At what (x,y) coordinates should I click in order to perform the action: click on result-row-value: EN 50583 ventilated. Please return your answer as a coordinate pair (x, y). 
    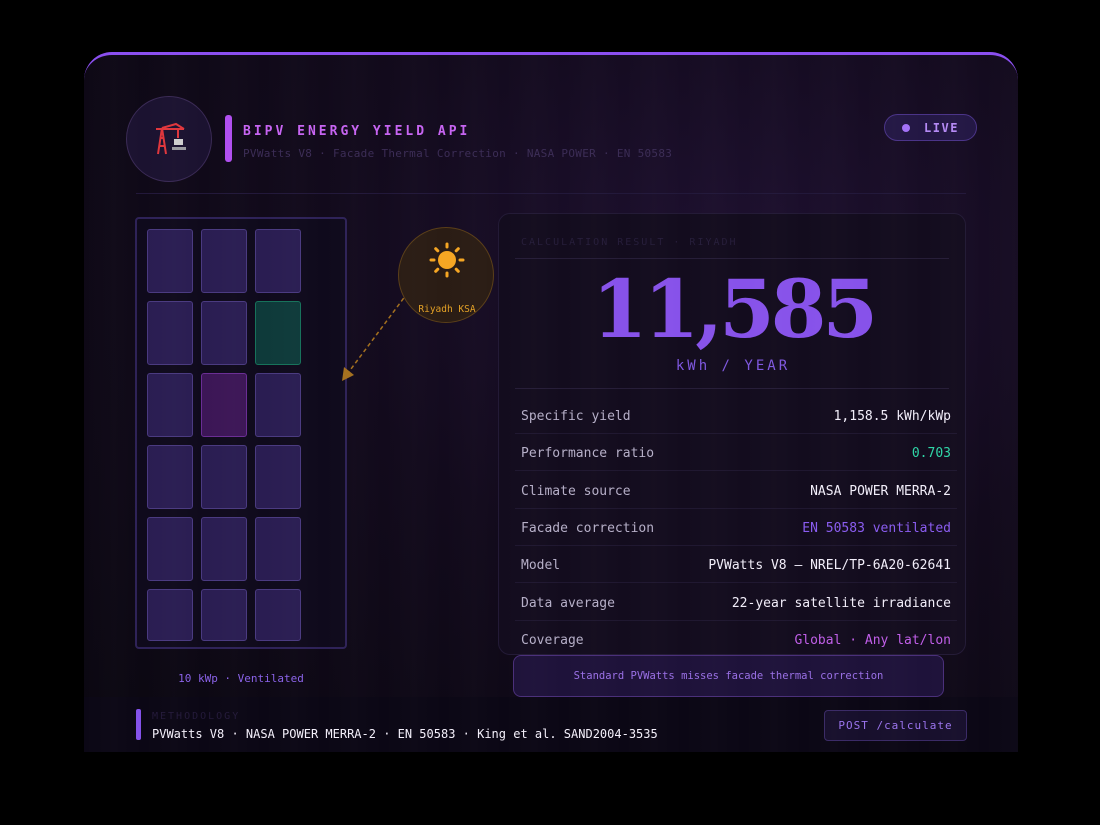
    Looking at the image, I should click on (876, 528).